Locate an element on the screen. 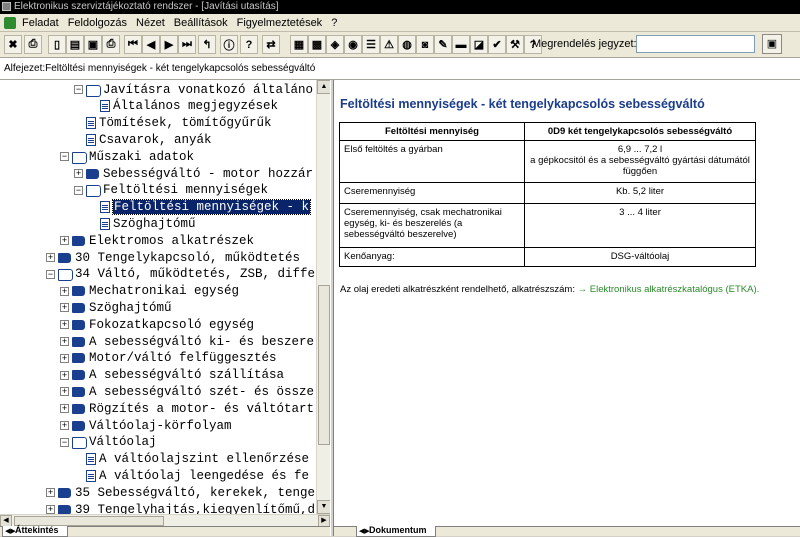  tree-item: + A sebességváltó szét- és össze is located at coordinates (187, 391).